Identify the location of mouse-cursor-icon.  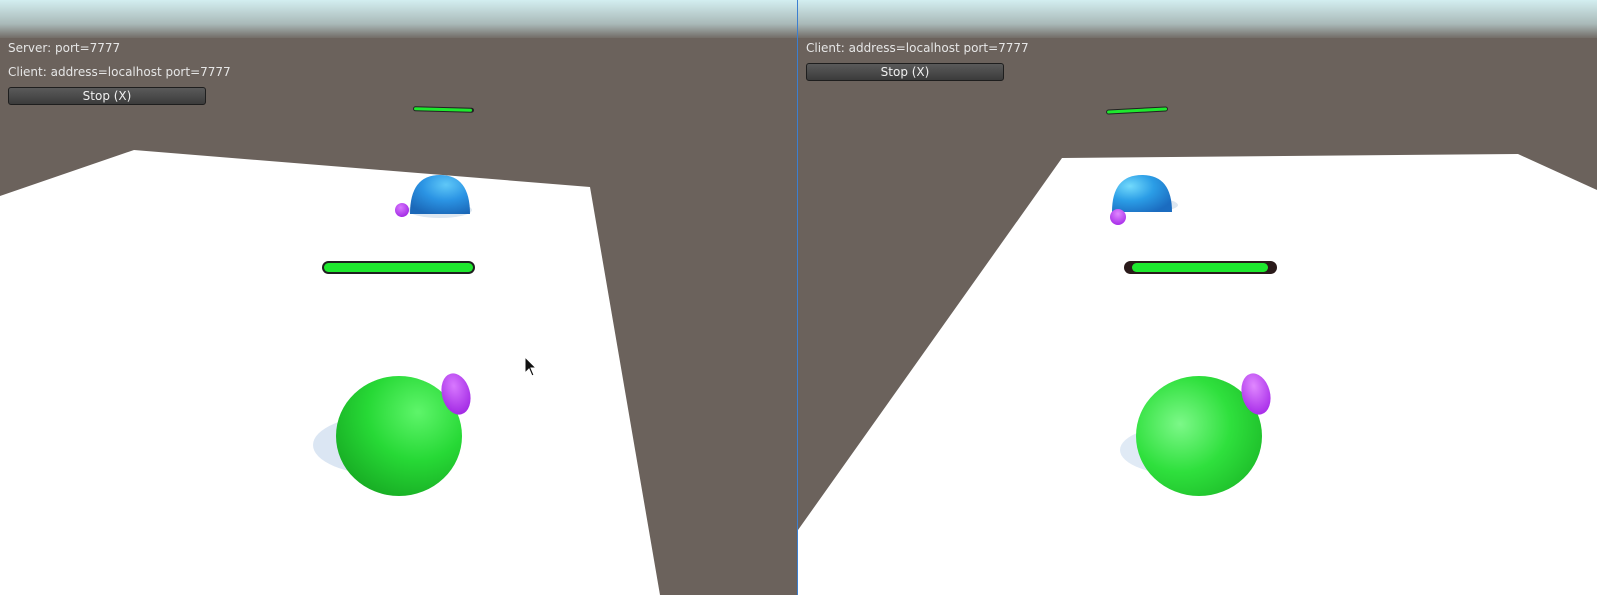
(531, 366).